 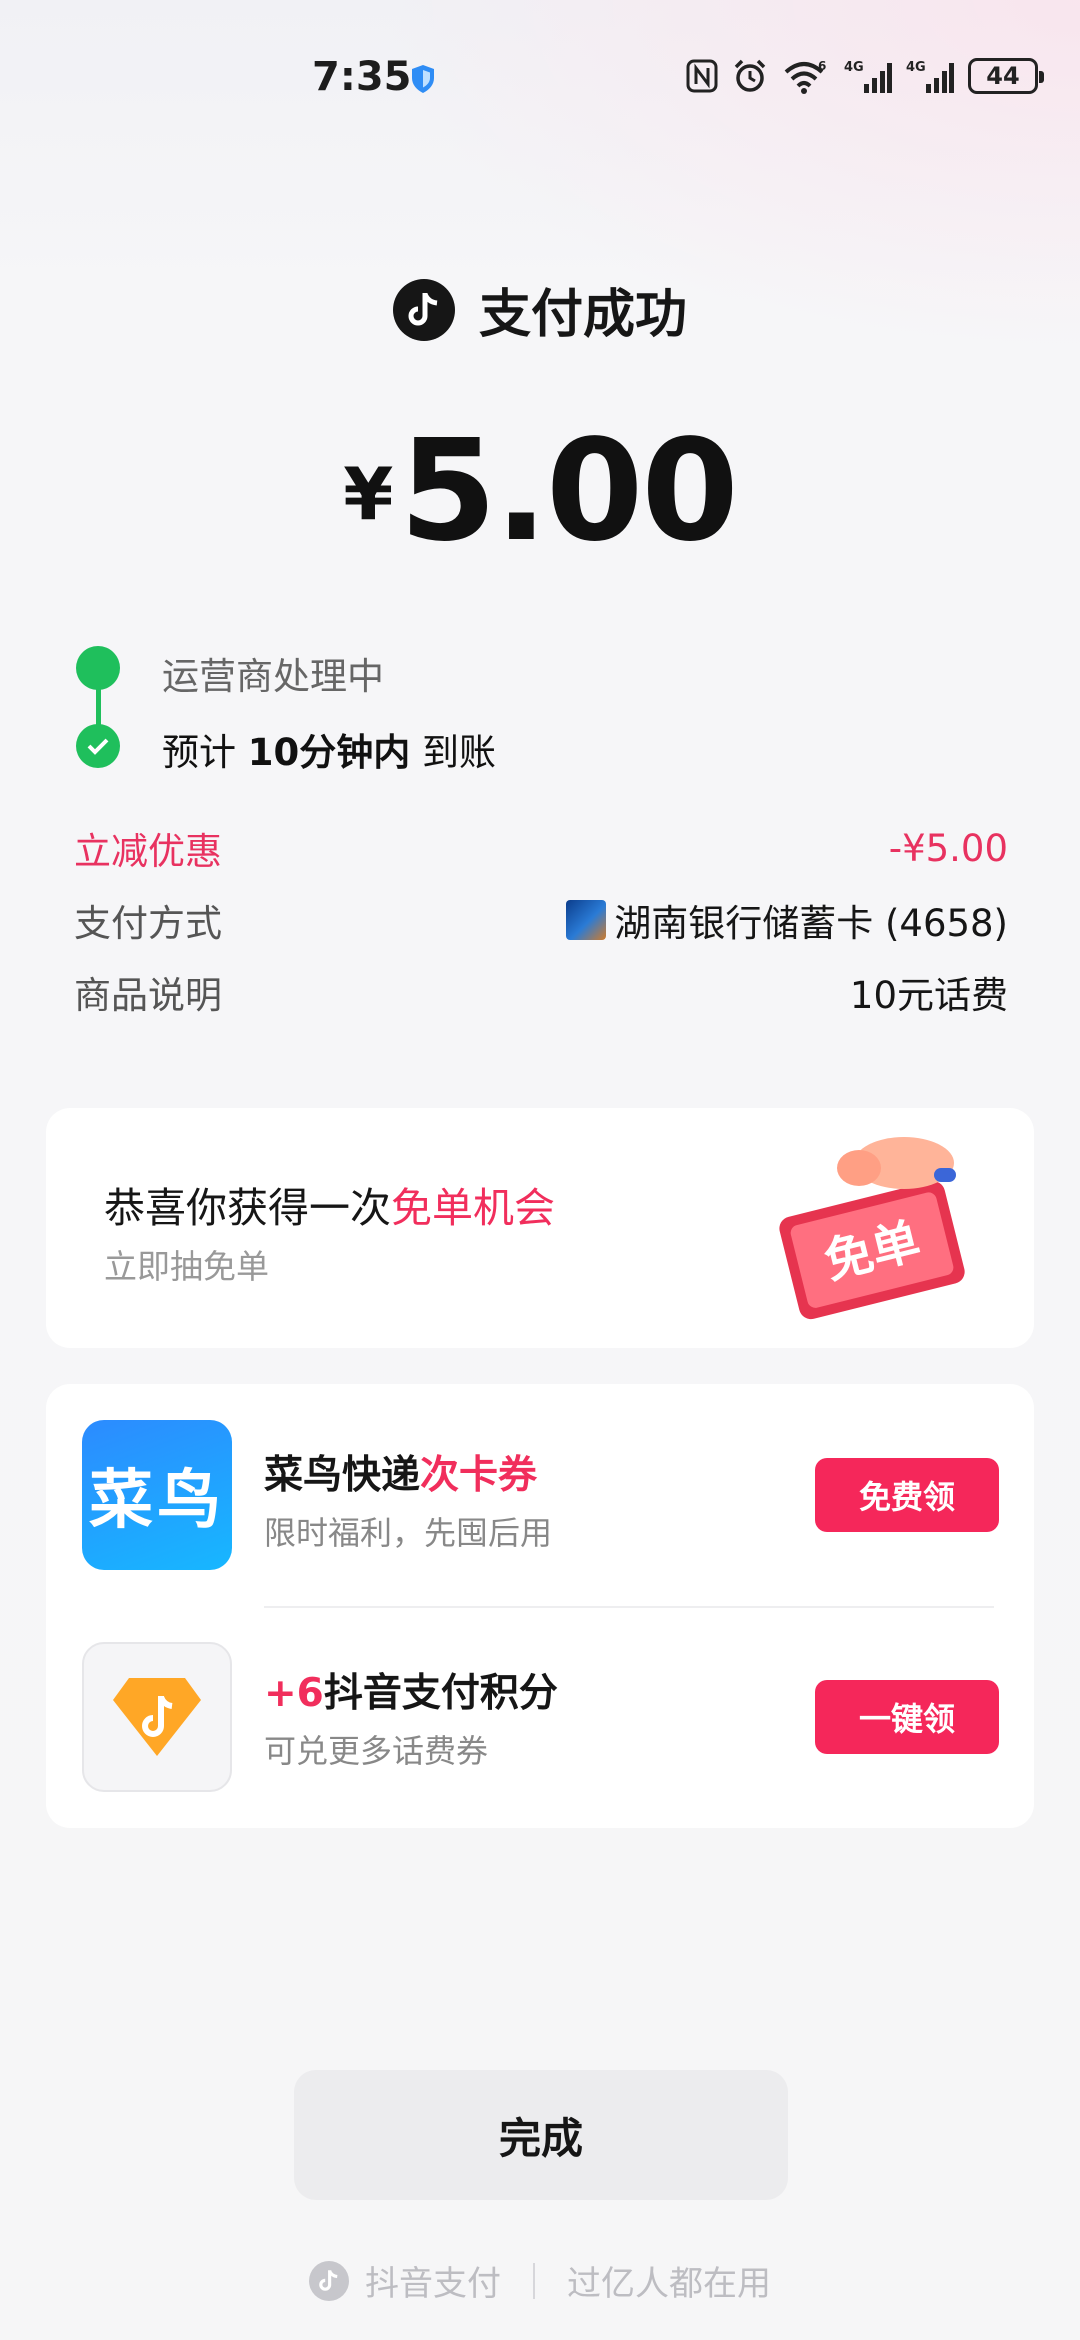 I want to click on offer-title-points: +6抖音支付积分, so click(x=411, y=1693).